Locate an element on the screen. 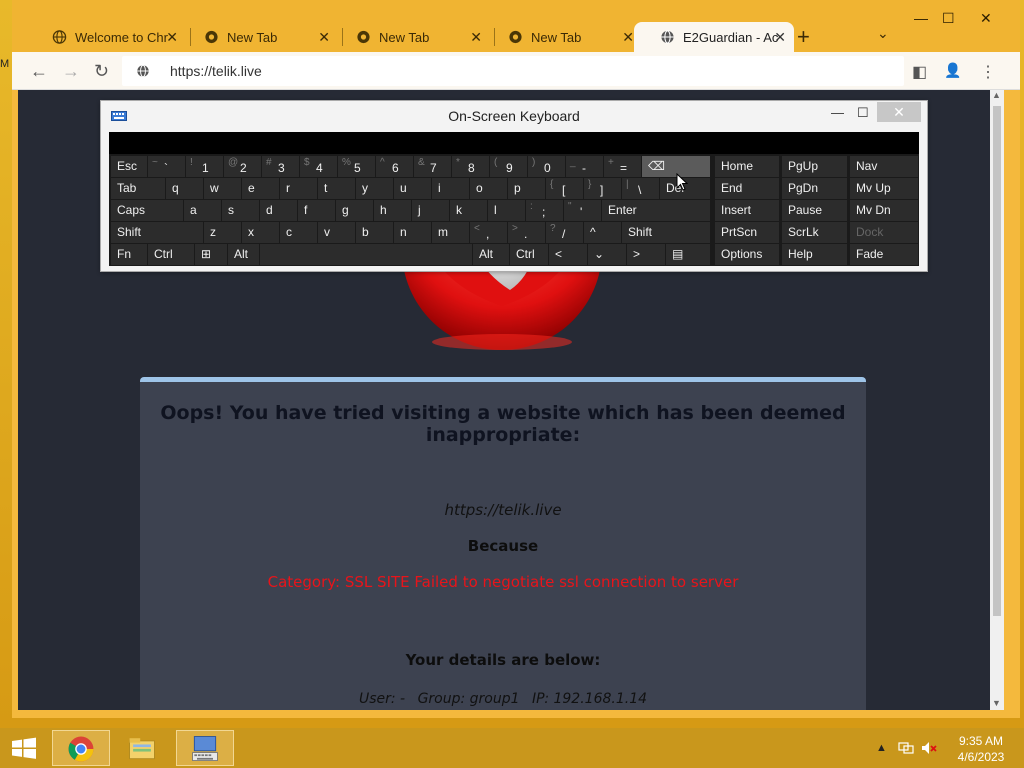  tab-new-1: New Tab ✕ is located at coordinates (258, 37).